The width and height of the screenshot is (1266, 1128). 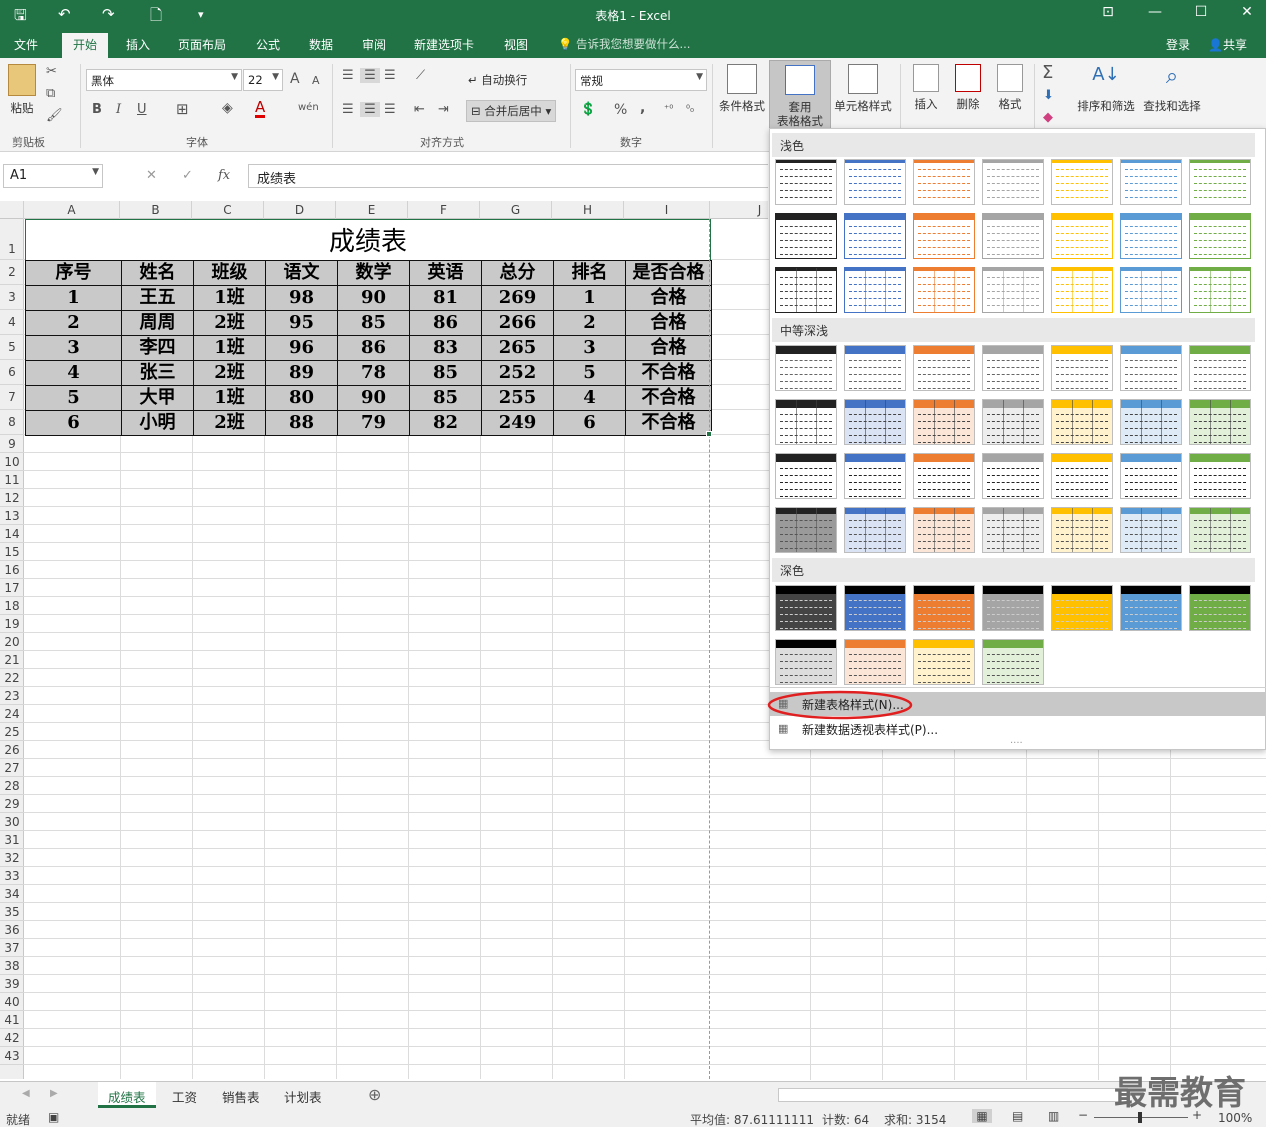 I want to click on scroll-left-icon: ◀, so click(x=26, y=1093).